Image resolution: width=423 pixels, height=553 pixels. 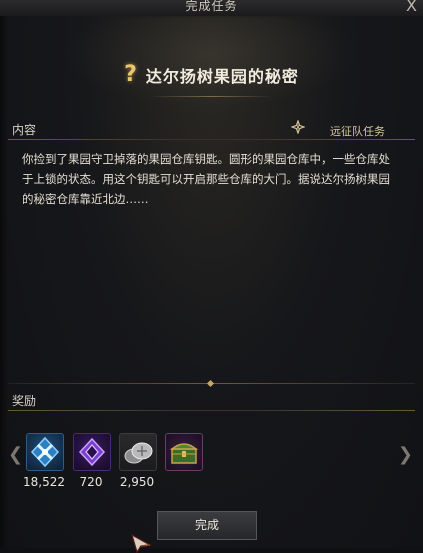 I want to click on quest-category: 远征队任务, so click(x=357, y=131).